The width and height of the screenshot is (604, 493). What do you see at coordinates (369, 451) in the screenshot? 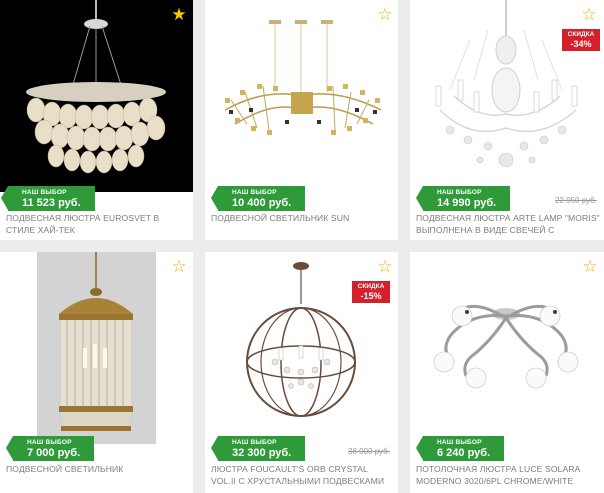
I see `old-price: 38 000 руб.` at bounding box center [369, 451].